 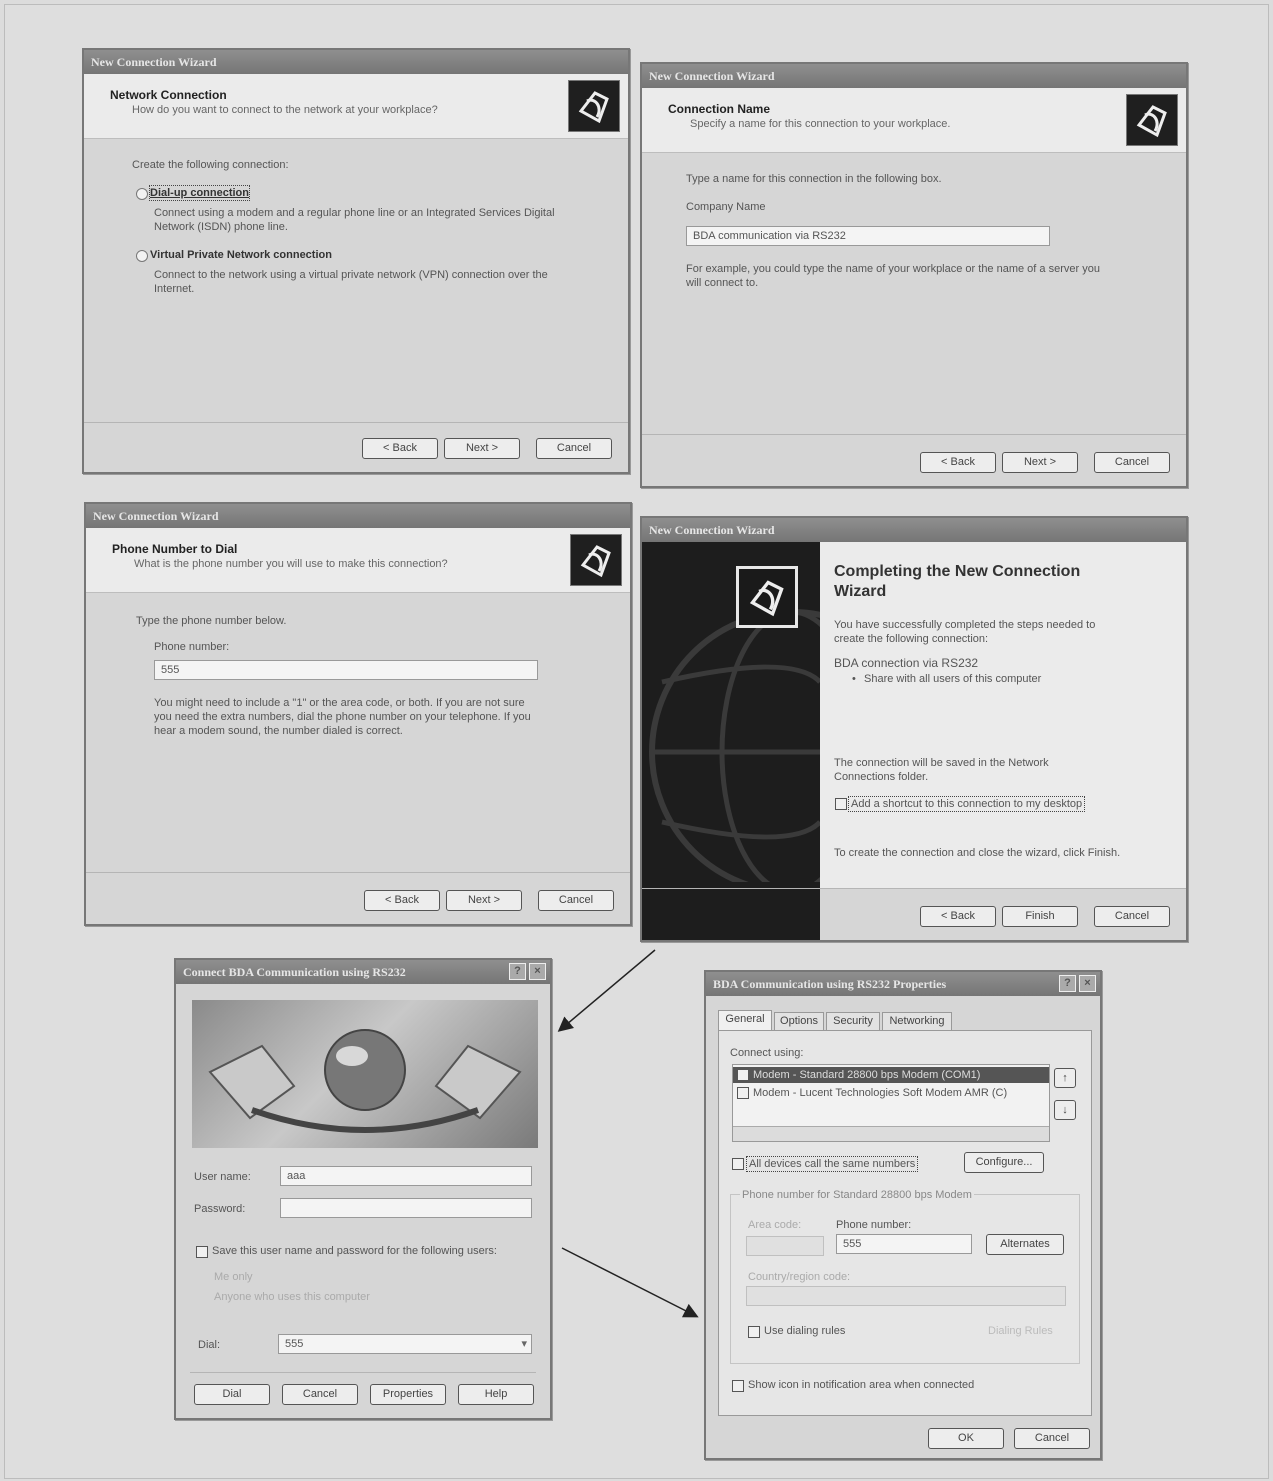 I want to click on arrow-to-properties-dialog, so click(x=630, y=1282).